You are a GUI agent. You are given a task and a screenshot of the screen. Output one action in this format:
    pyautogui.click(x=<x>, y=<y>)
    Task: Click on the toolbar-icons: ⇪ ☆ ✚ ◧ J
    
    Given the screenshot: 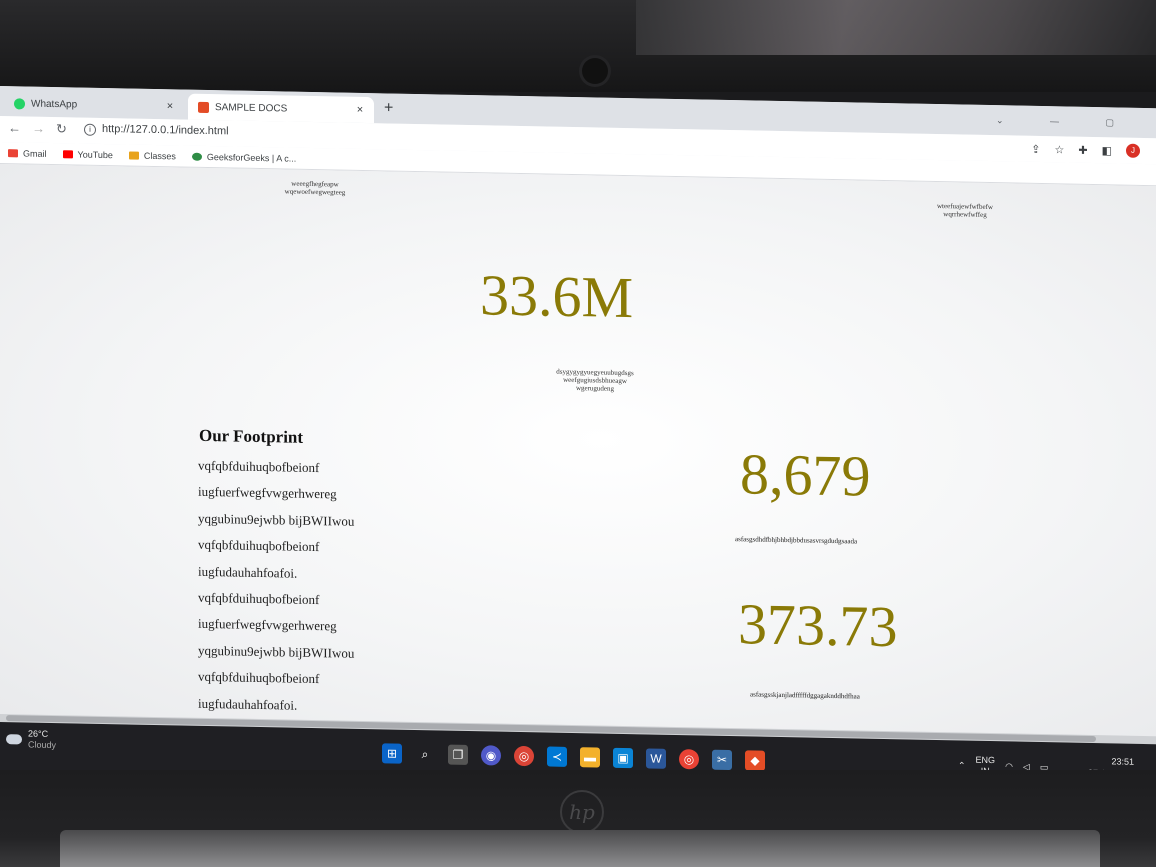 What is the action you would take?
    pyautogui.click(x=1085, y=150)
    